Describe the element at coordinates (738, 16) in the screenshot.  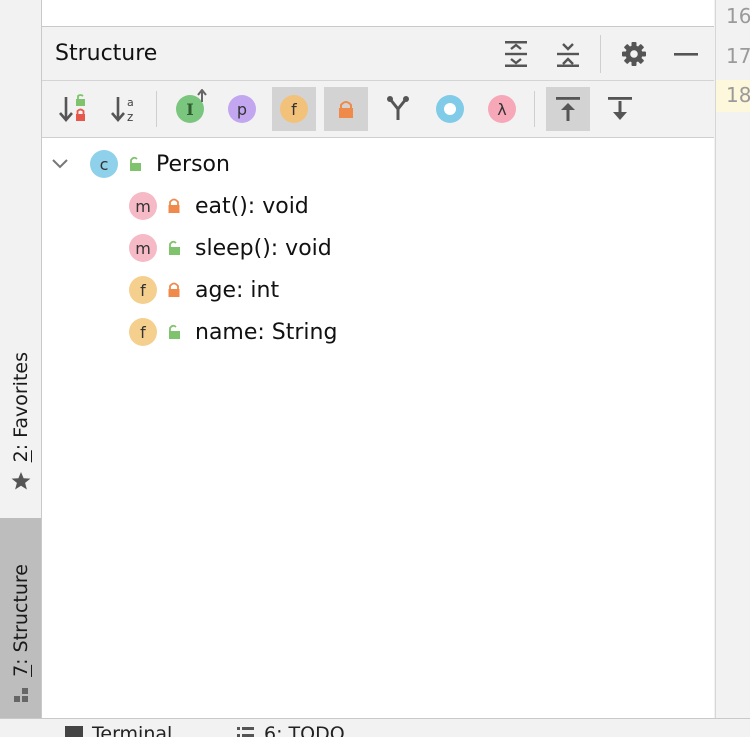
I see `line-number: 16` at that location.